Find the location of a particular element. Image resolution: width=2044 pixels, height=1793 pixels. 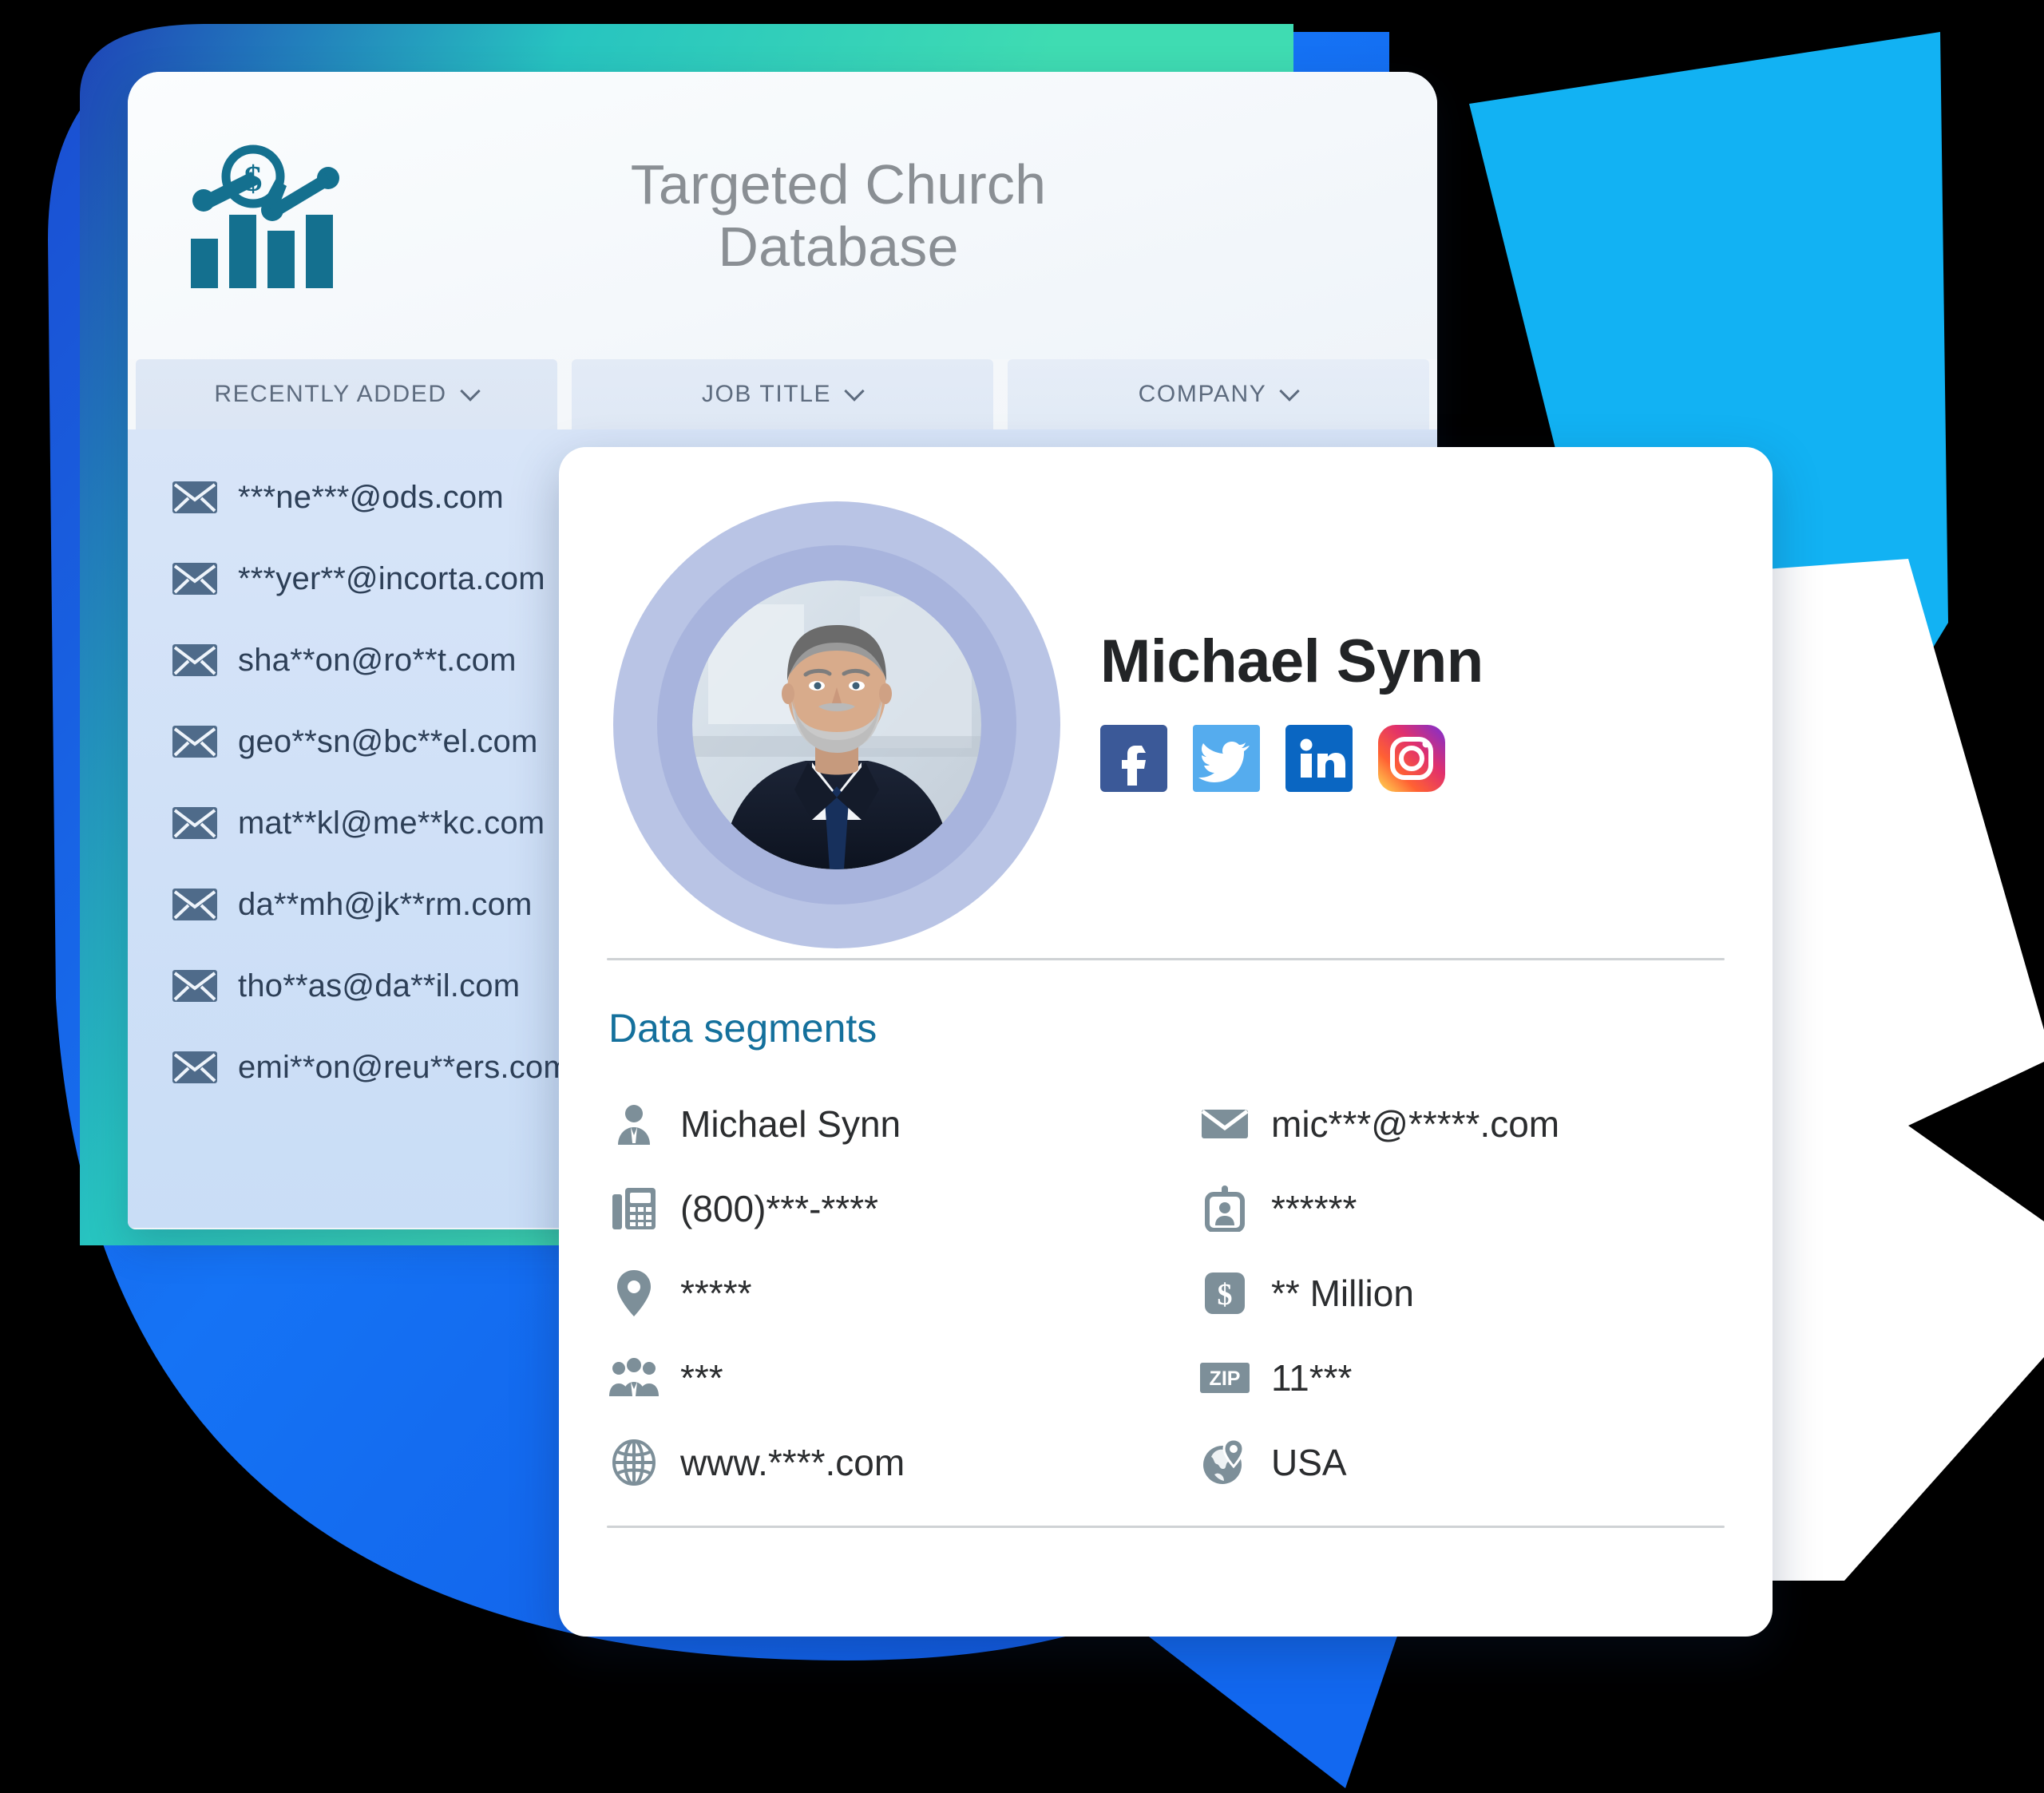

globe-pin-icon is located at coordinates (1224, 1462).